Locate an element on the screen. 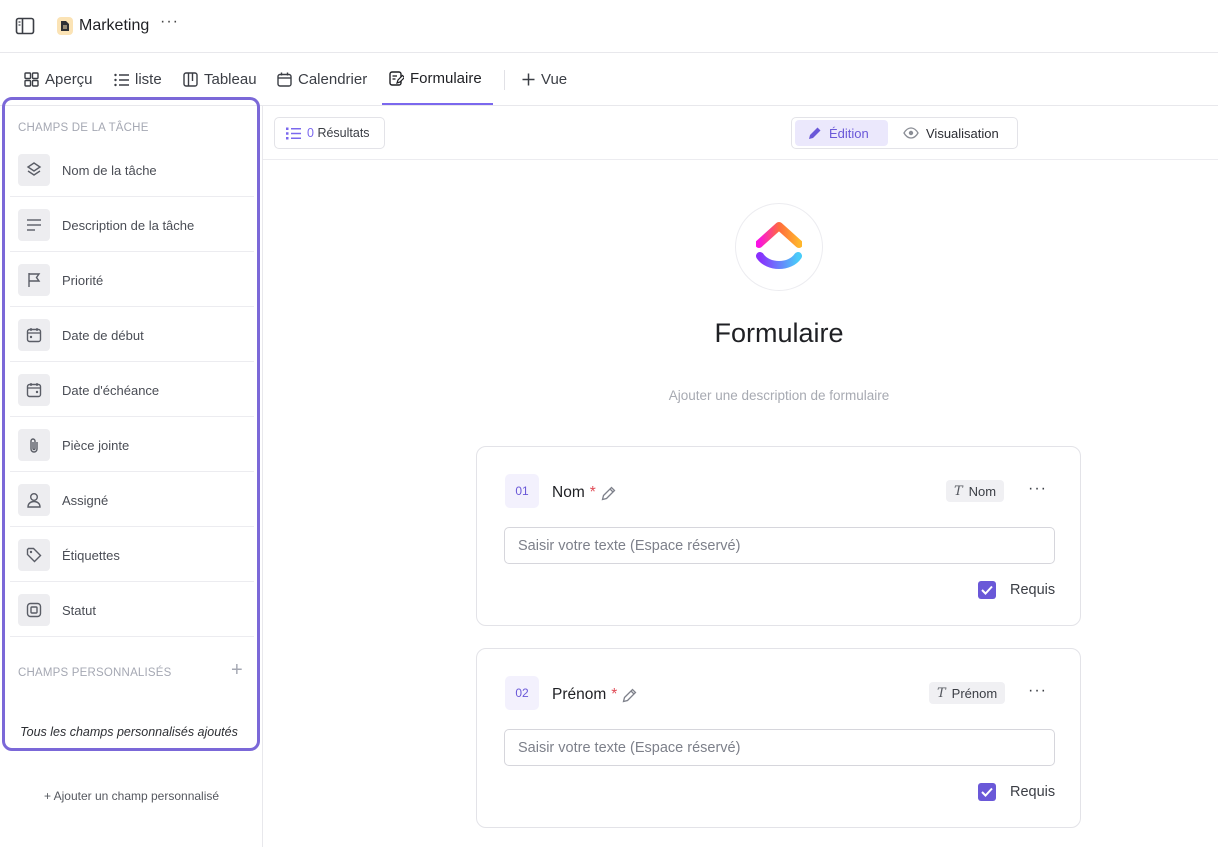  field-label: Statut is located at coordinates (79, 610).